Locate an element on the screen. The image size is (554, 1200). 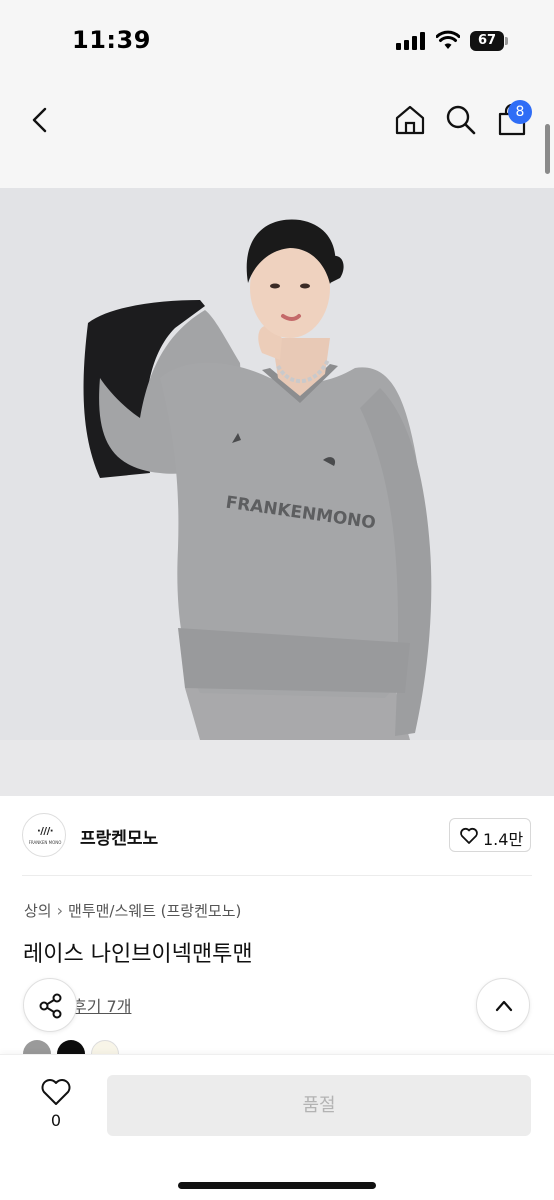
share-button is located at coordinates (50, 1005).